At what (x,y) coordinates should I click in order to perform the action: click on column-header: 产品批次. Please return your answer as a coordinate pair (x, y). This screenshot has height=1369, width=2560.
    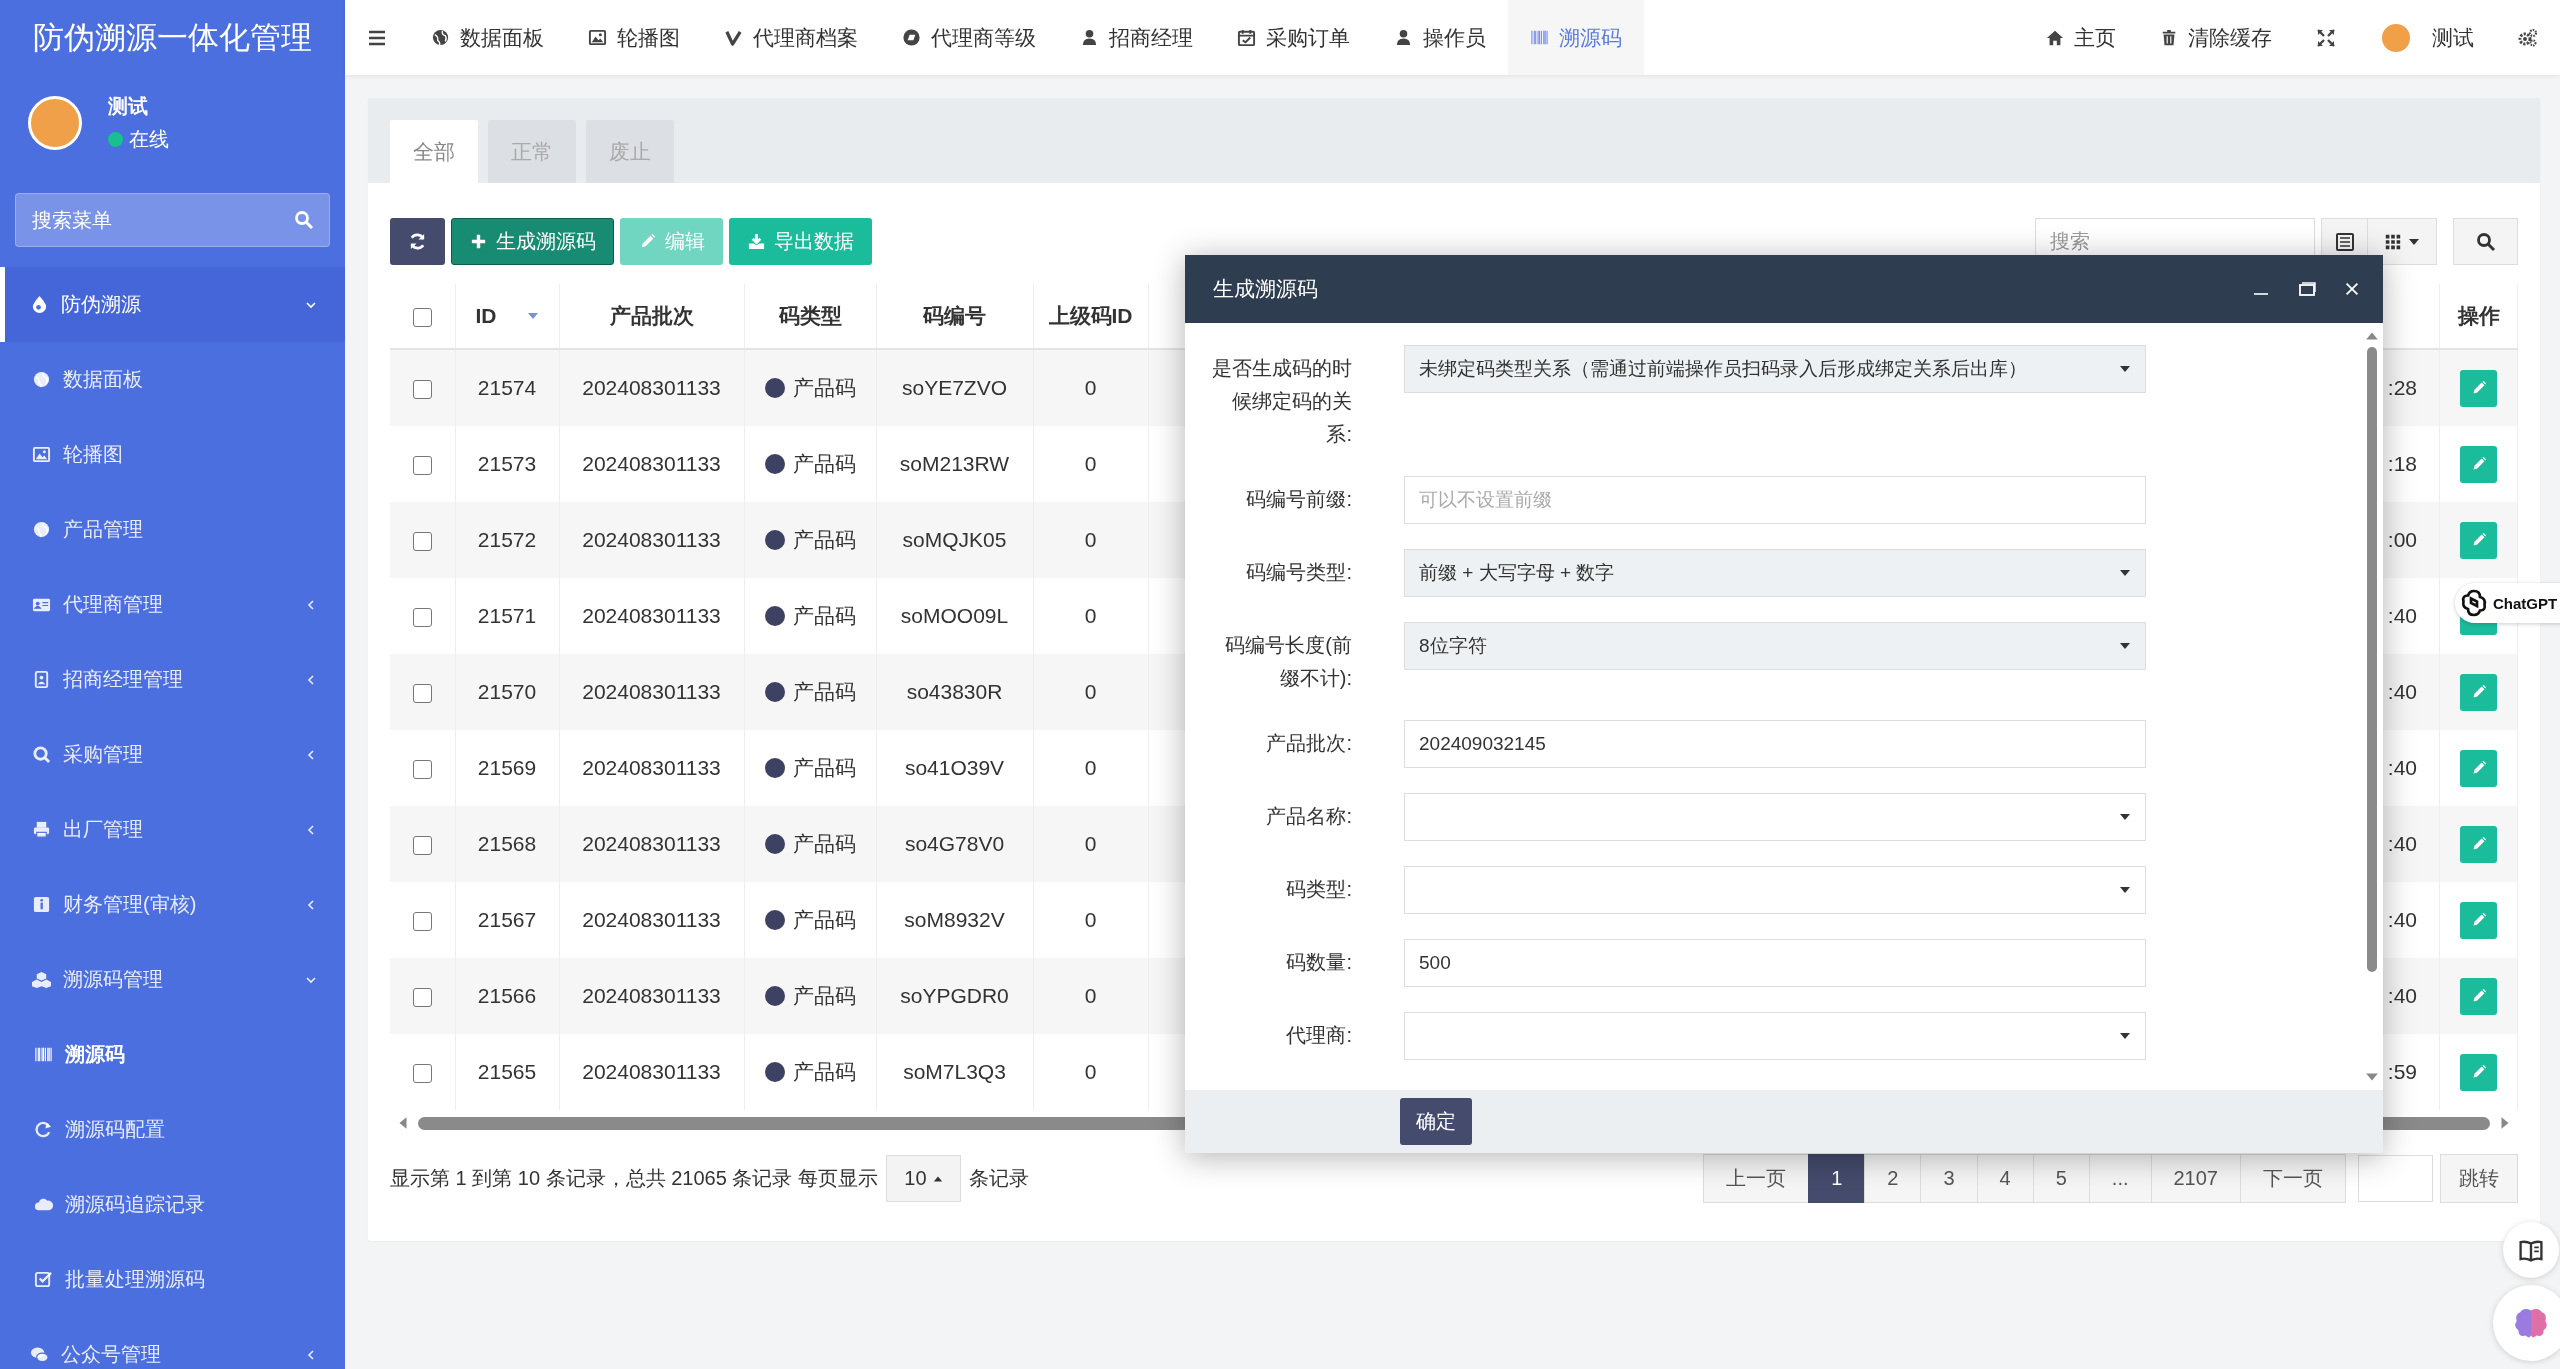
    Looking at the image, I should click on (651, 316).